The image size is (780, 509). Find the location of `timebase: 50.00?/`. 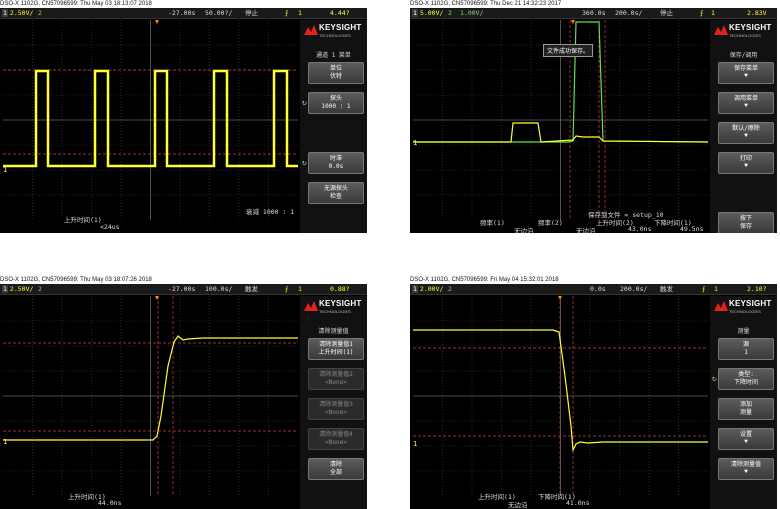

timebase: 50.00?/ is located at coordinates (218, 13).